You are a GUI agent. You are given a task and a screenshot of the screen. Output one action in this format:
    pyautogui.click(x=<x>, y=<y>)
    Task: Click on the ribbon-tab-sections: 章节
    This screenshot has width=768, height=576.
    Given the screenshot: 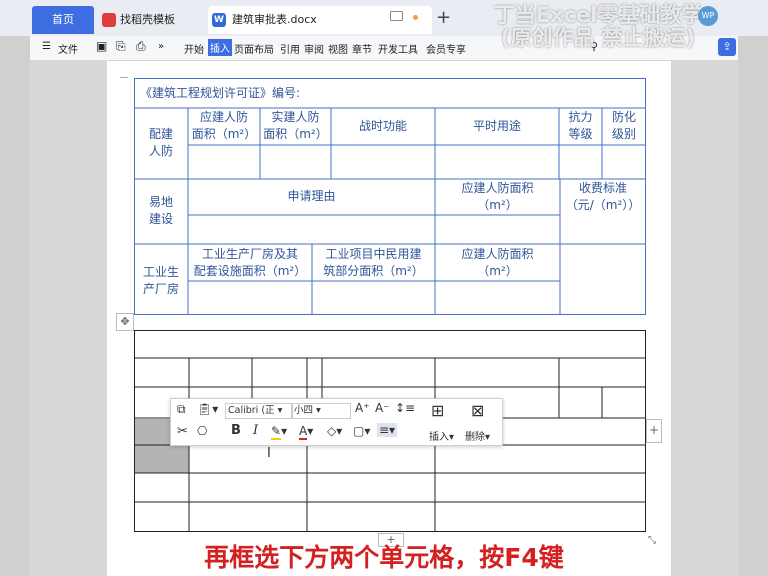 What is the action you would take?
    pyautogui.click(x=362, y=48)
    